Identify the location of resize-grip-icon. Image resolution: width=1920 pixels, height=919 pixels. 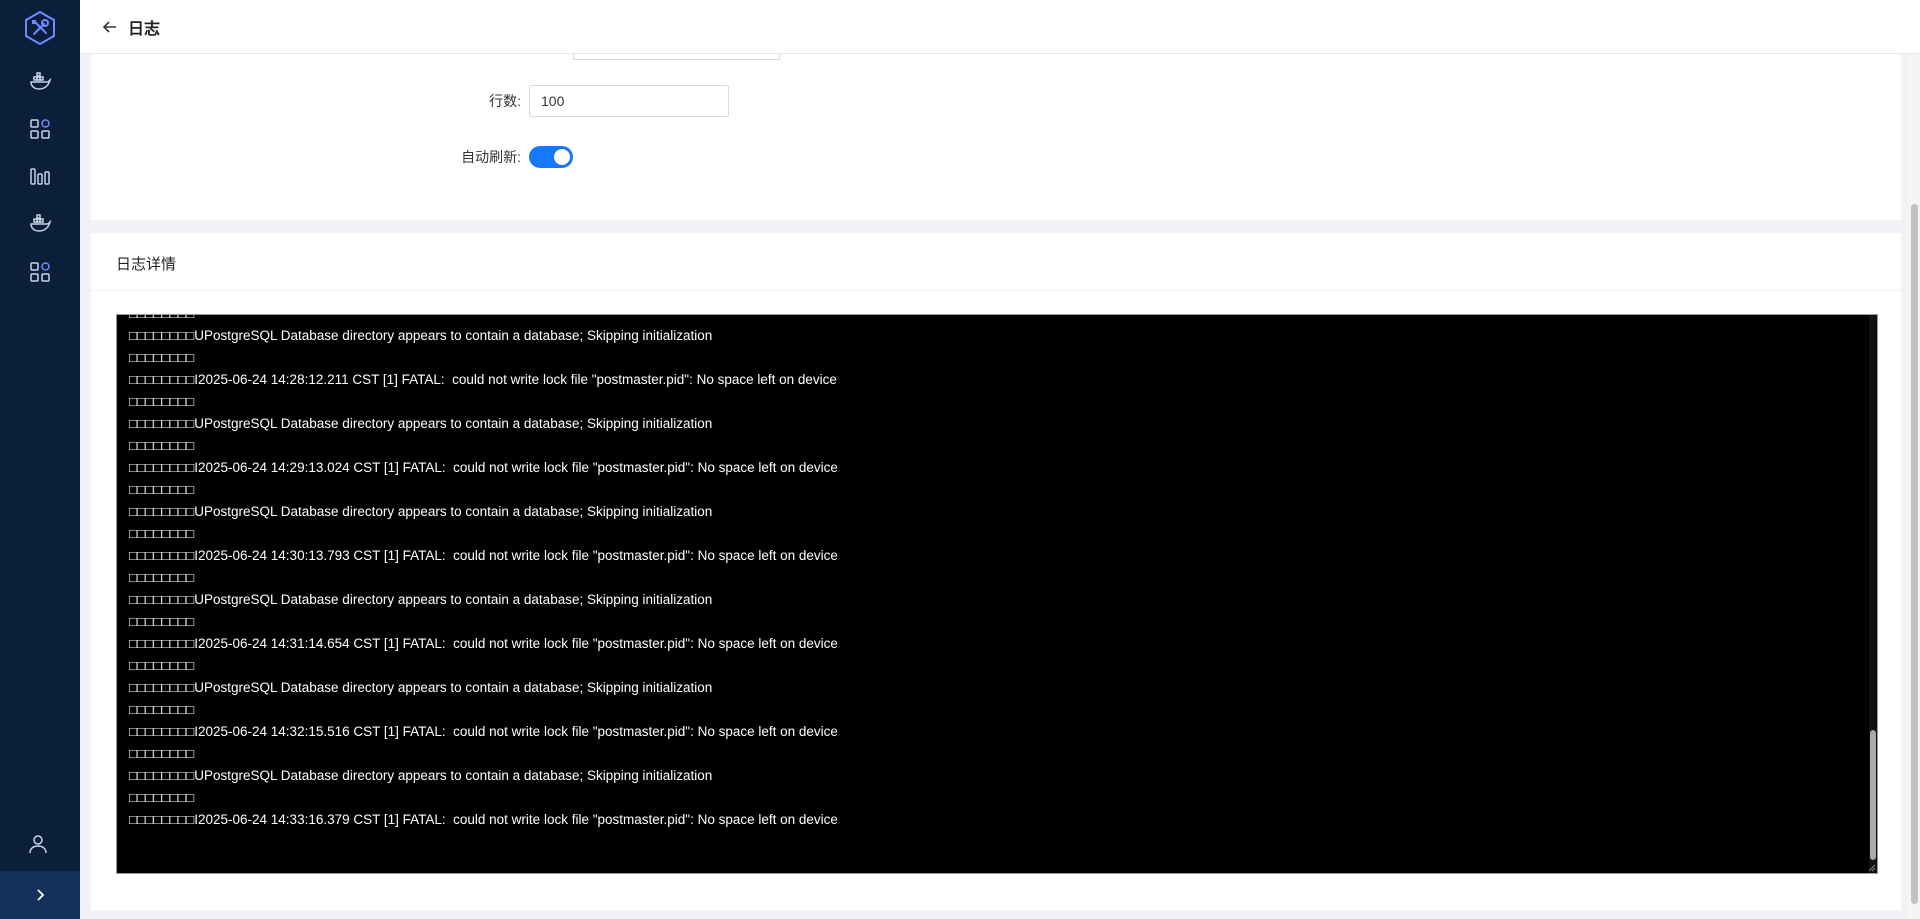
(1872, 868).